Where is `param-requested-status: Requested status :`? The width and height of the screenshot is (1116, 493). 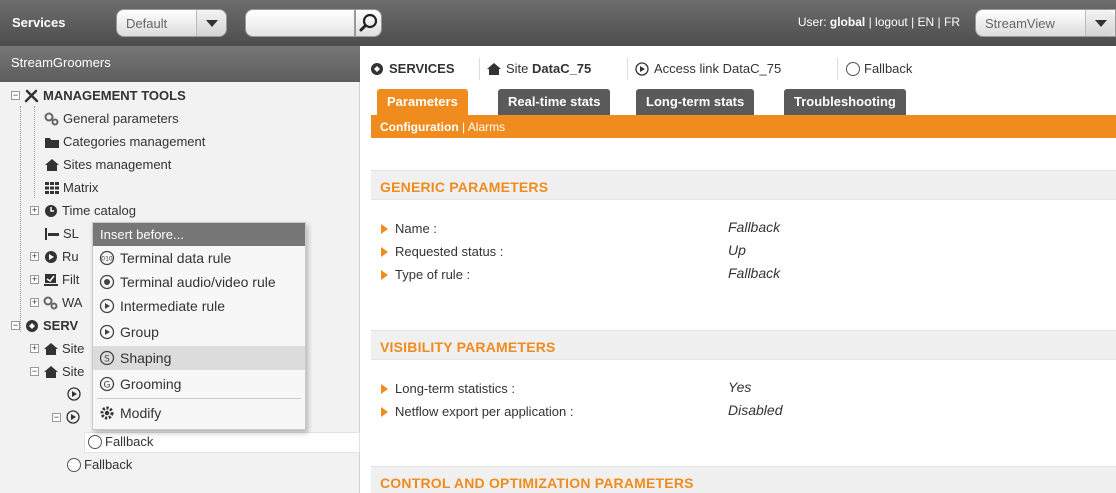 param-requested-status: Requested status : is located at coordinates (442, 251).